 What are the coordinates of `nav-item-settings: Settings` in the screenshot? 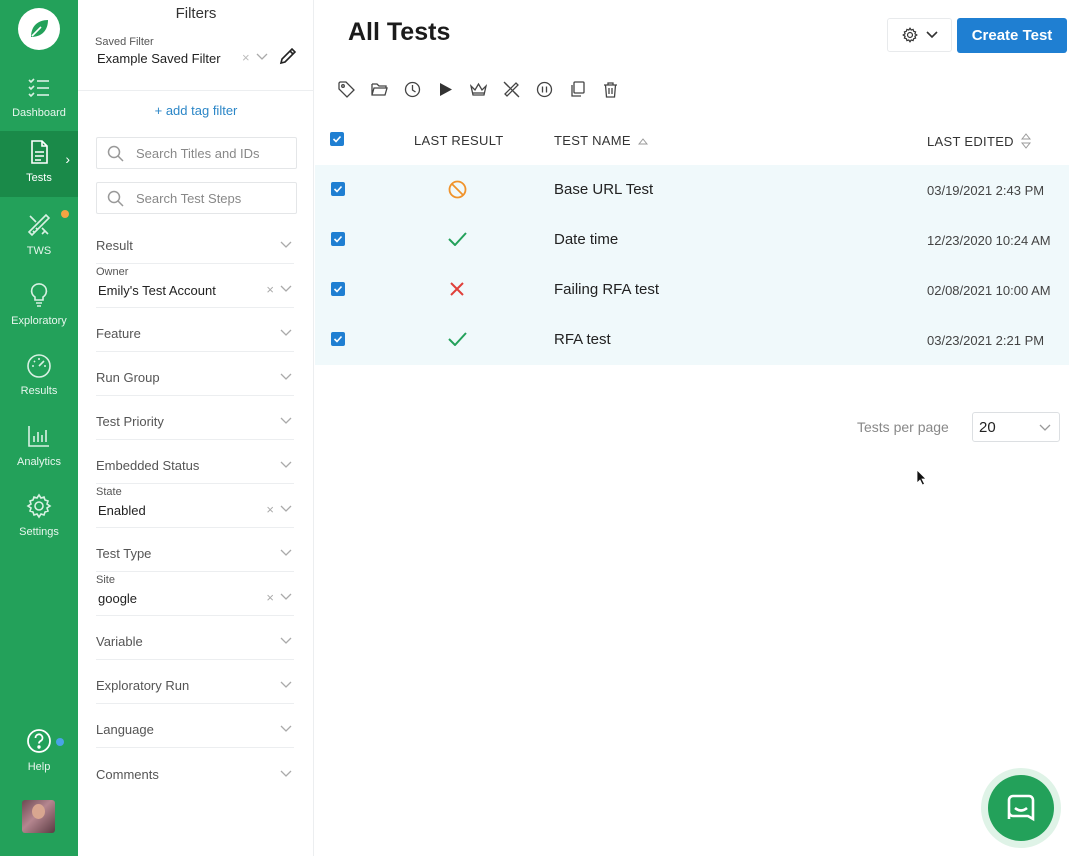 It's located at (39, 518).